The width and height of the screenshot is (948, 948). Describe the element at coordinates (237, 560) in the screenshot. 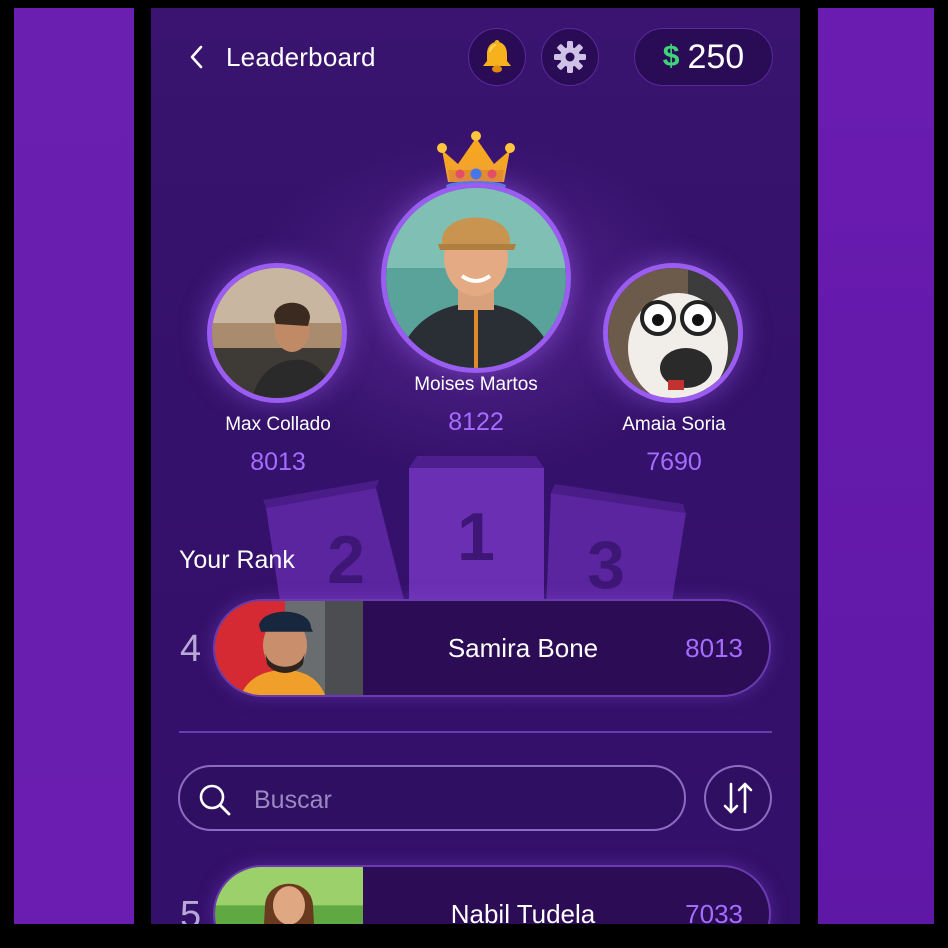

I see `your-rank-heading: Your Rank` at that location.